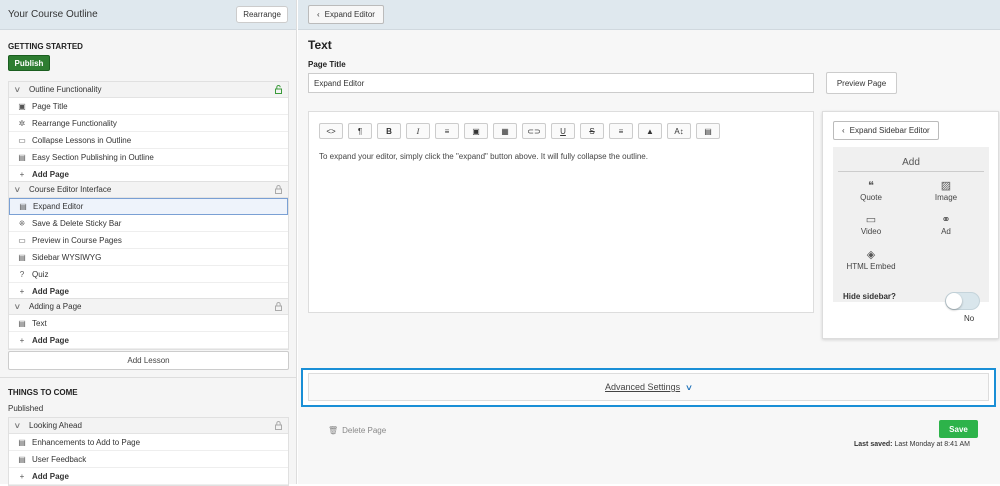  Describe the element at coordinates (561, 83) in the screenshot. I see `page-title-input: Expand Editor` at that location.